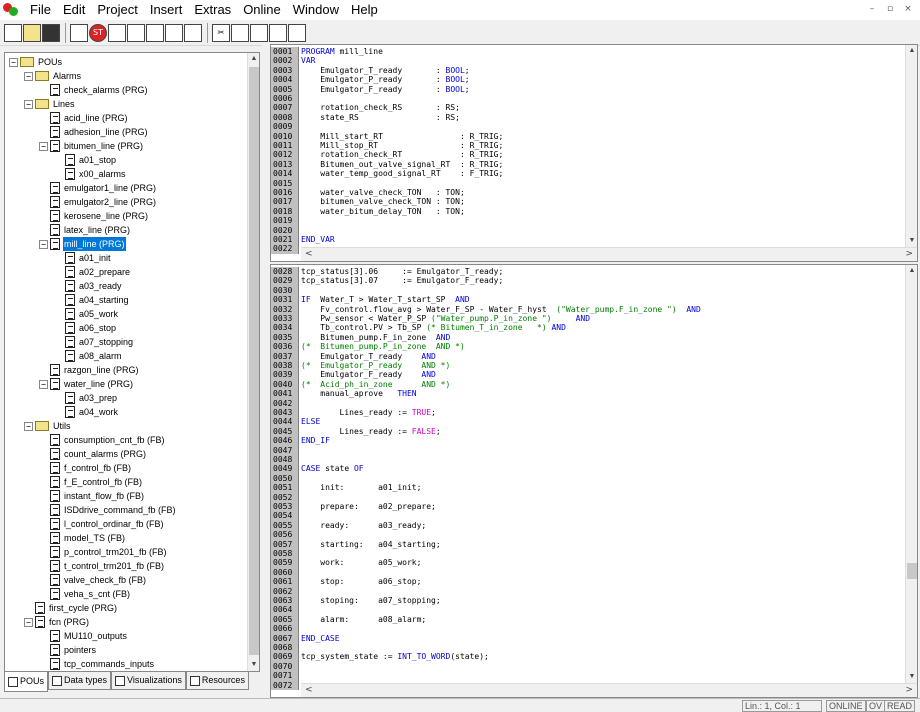 The image size is (920, 712). What do you see at coordinates (89, 370) in the screenshot?
I see `tree-item: razgon_line (PRG)` at bounding box center [89, 370].